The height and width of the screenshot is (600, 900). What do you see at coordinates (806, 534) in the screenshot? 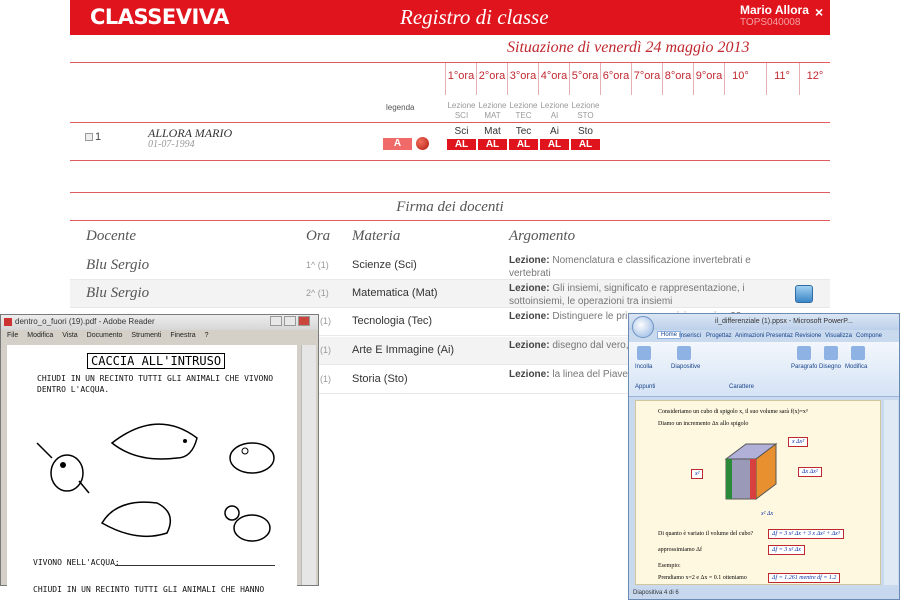
I see `formula-box: Δf = 3 x² Δx + 3 x Δx² + Δx³` at bounding box center [806, 534].